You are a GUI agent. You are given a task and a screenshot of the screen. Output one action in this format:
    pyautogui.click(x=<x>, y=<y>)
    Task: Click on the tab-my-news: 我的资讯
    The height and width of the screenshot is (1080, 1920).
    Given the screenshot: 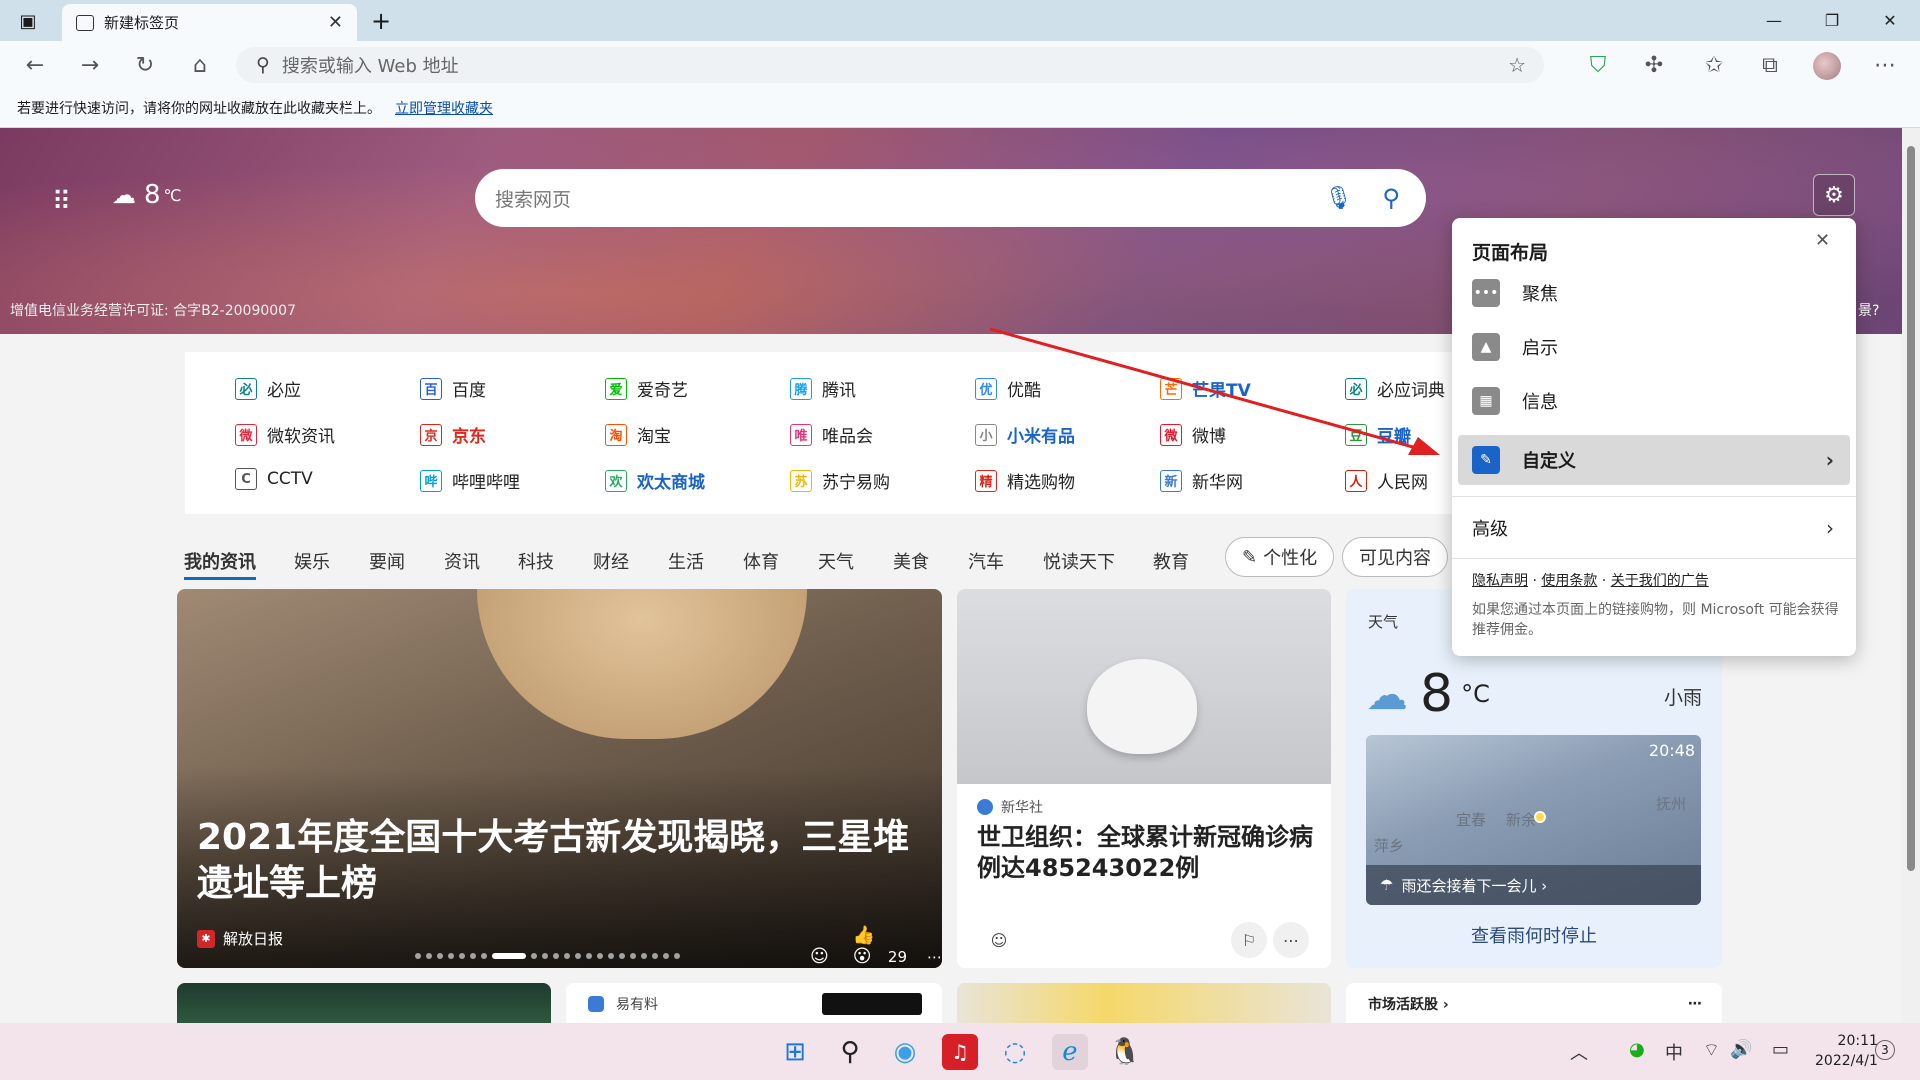 What is the action you would take?
    pyautogui.click(x=220, y=564)
    